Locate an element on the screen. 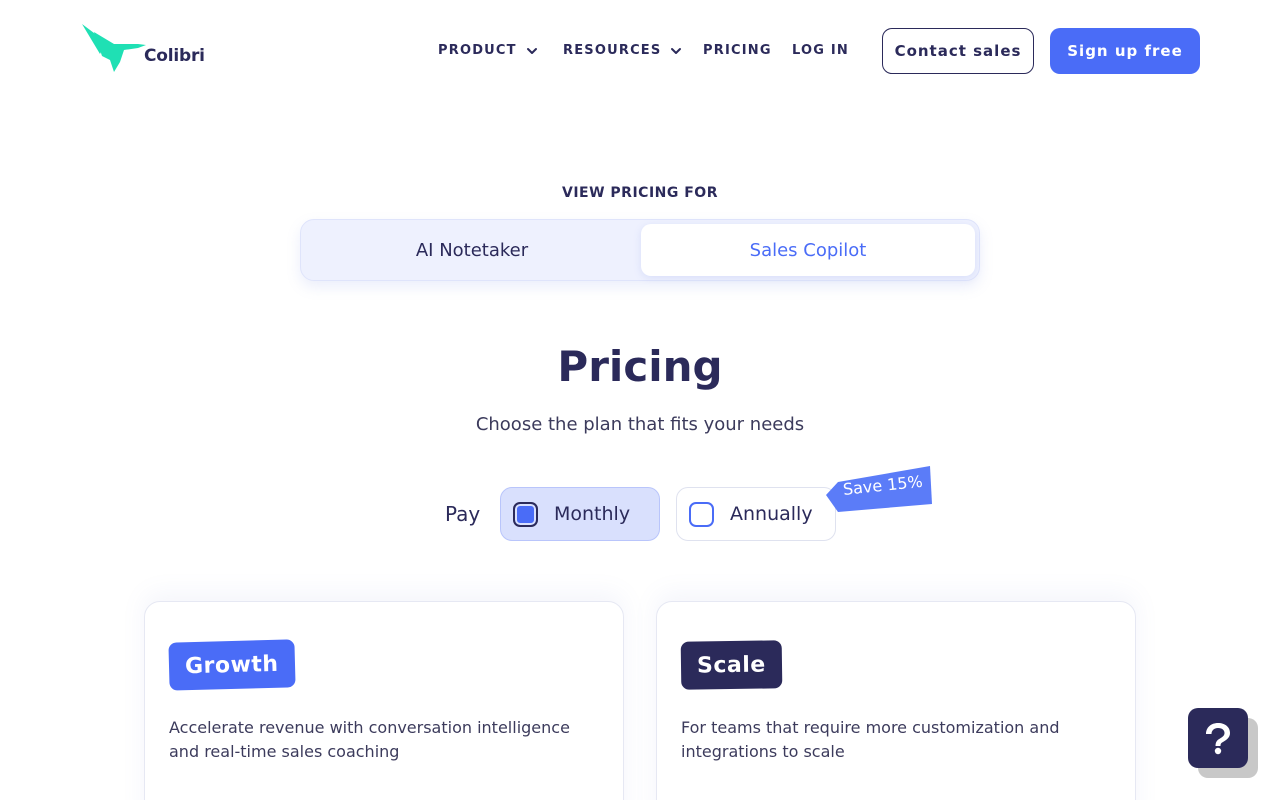  billing-monthly-option: Monthly is located at coordinates (580, 514).